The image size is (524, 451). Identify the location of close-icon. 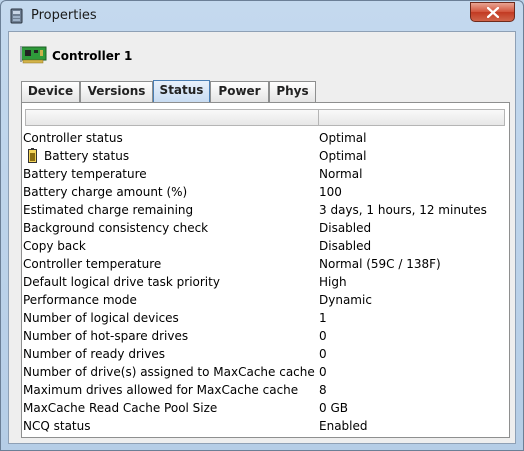
(493, 12).